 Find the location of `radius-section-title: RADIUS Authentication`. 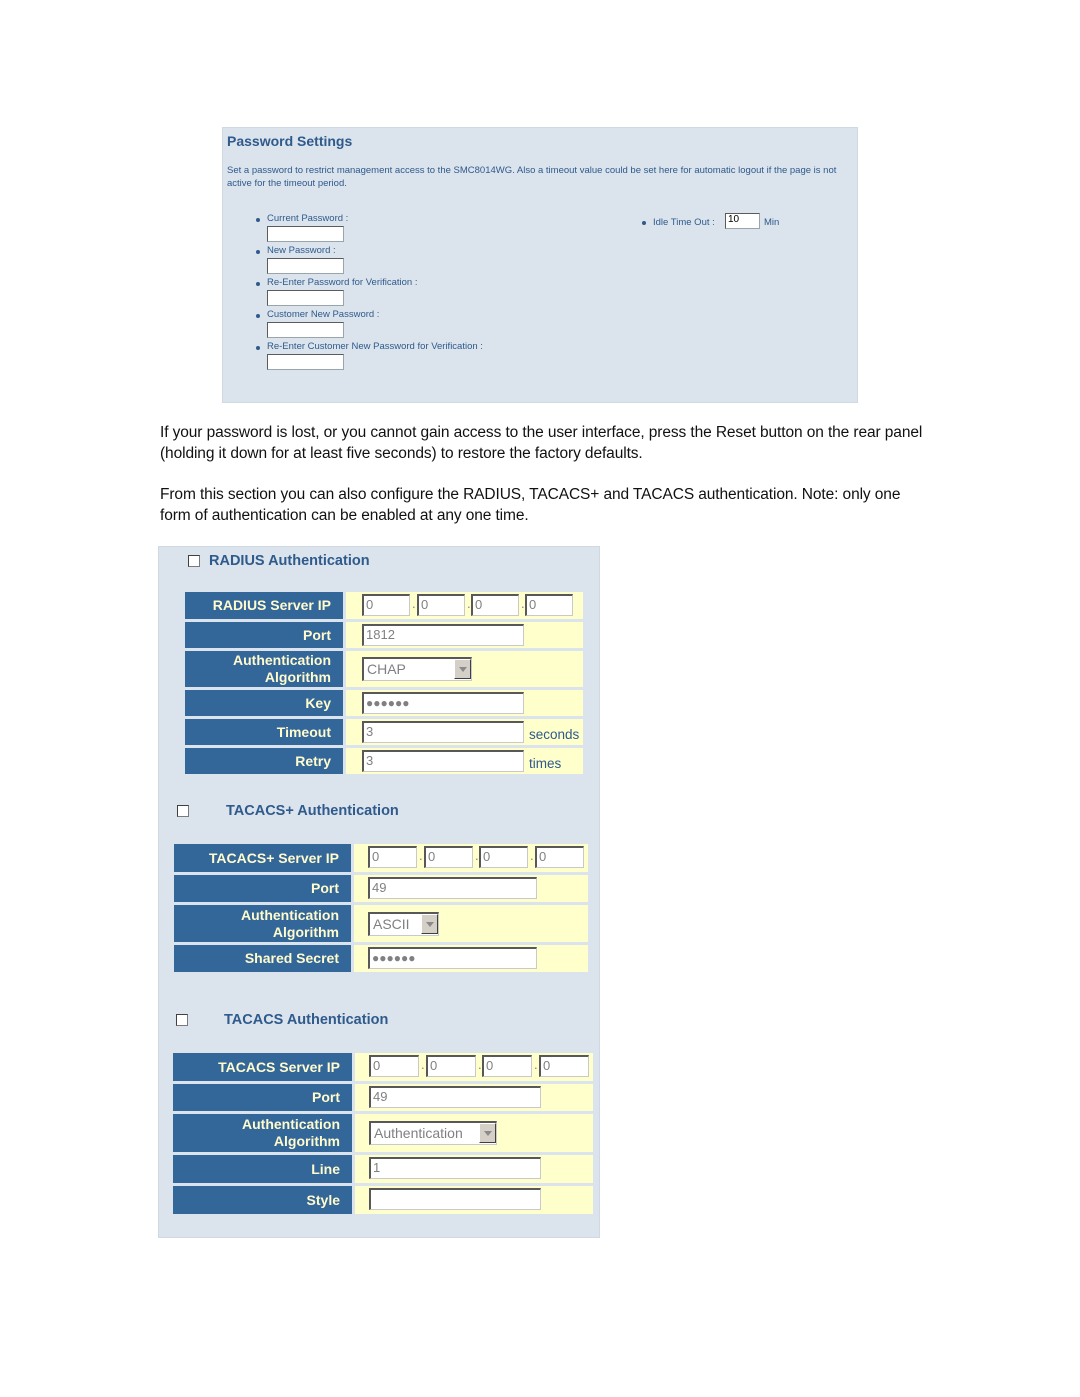

radius-section-title: RADIUS Authentication is located at coordinates (289, 561).